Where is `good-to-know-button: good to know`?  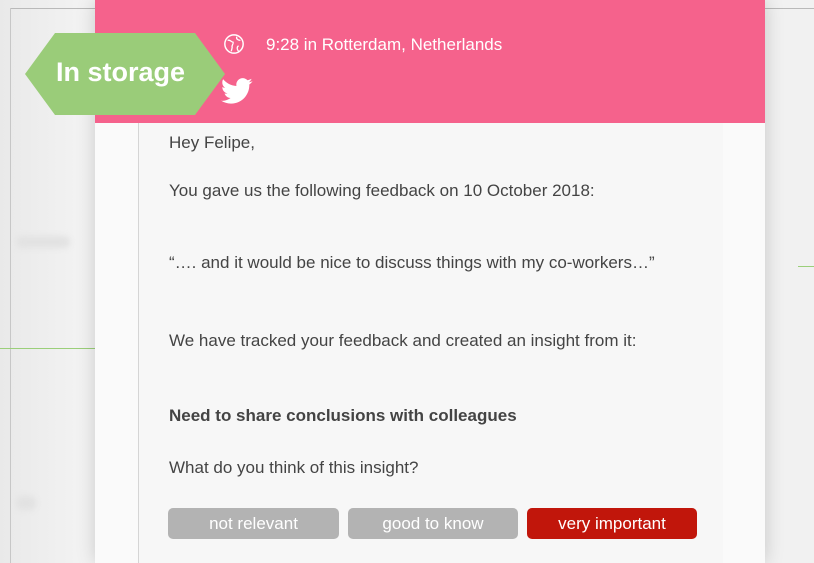
good-to-know-button: good to know is located at coordinates (433, 523).